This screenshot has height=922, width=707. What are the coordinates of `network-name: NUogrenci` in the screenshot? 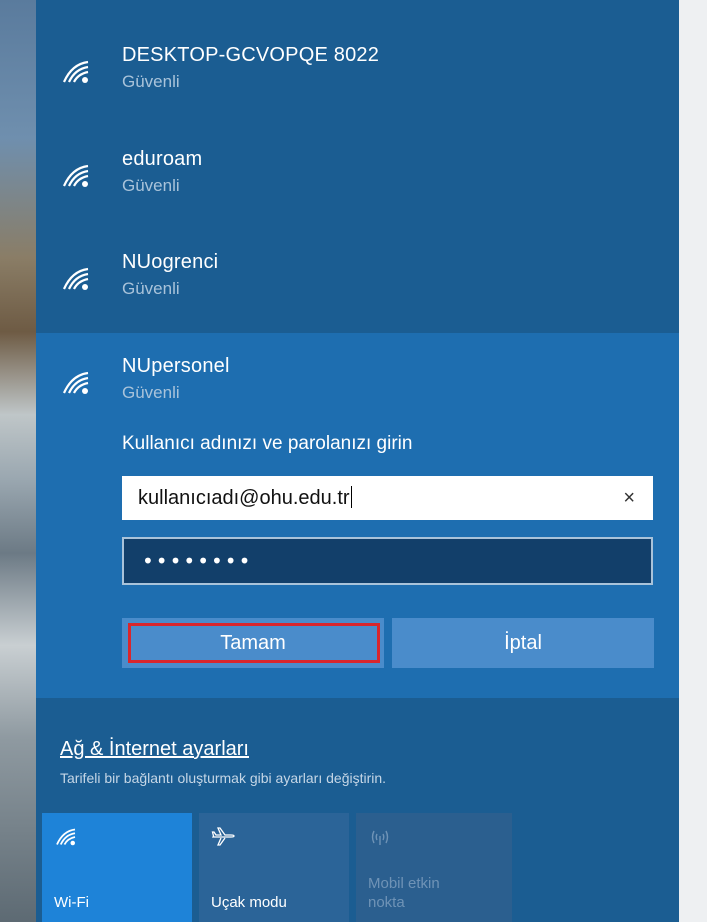 It's located at (170, 262).